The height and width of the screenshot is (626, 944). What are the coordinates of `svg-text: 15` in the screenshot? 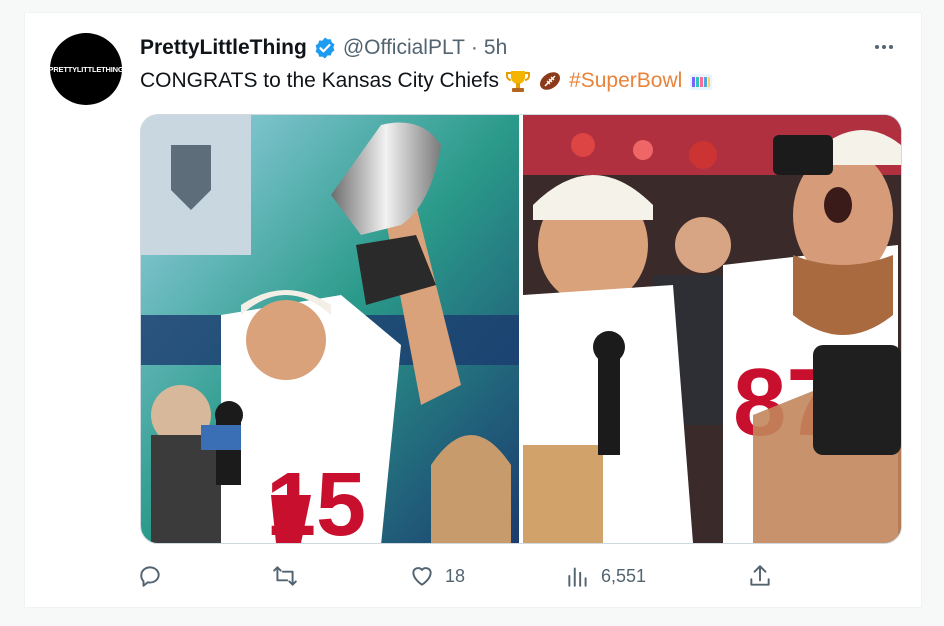 It's located at (316, 499).